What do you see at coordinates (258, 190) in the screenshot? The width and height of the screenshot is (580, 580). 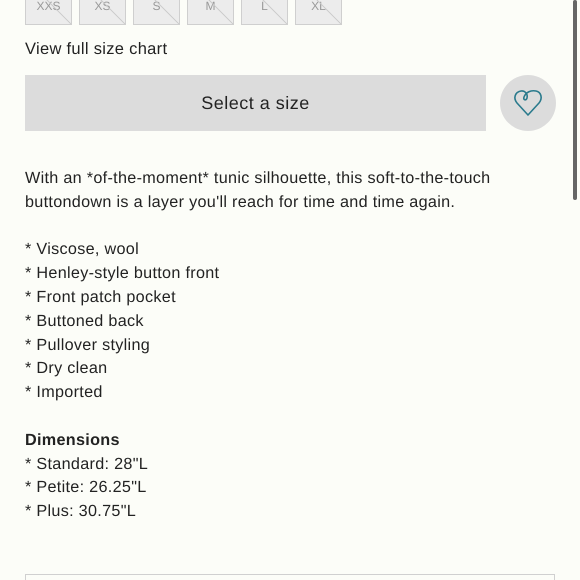 I see `description-text: With an *of-the-moment* tunic silhouette, this soft-to-the-touch buttondown is a layer you'll reach for time and time again.` at bounding box center [258, 190].